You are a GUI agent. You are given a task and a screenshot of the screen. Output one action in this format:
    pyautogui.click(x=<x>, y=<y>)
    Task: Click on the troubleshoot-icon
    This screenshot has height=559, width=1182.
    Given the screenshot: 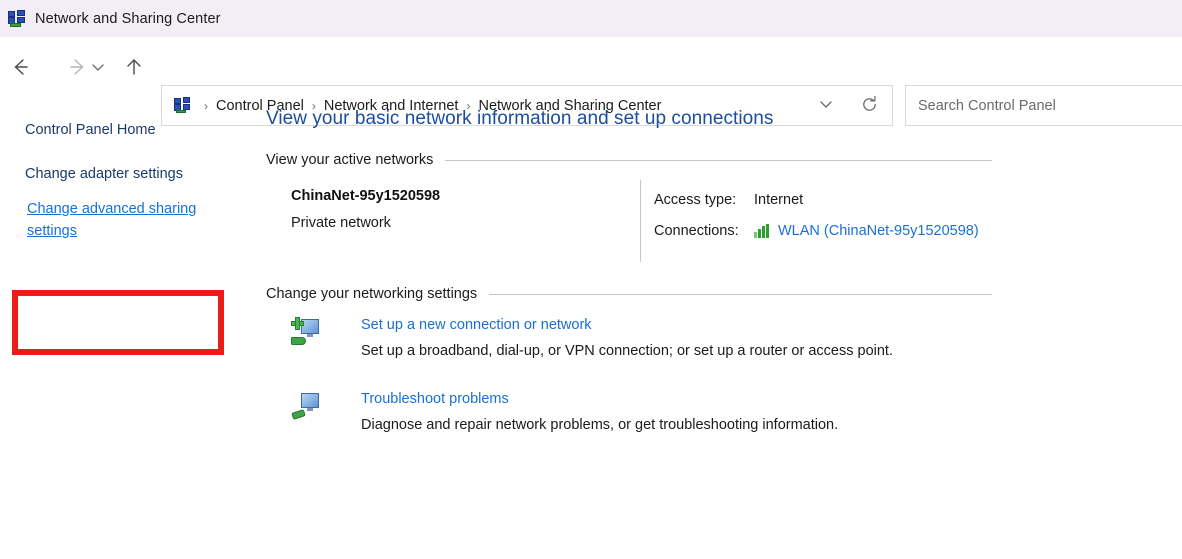 What is the action you would take?
    pyautogui.click(x=305, y=405)
    